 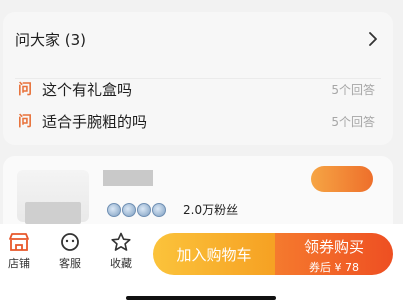 What do you see at coordinates (87, 89) in the screenshot?
I see `question-text: 这个有礼盒吗` at bounding box center [87, 89].